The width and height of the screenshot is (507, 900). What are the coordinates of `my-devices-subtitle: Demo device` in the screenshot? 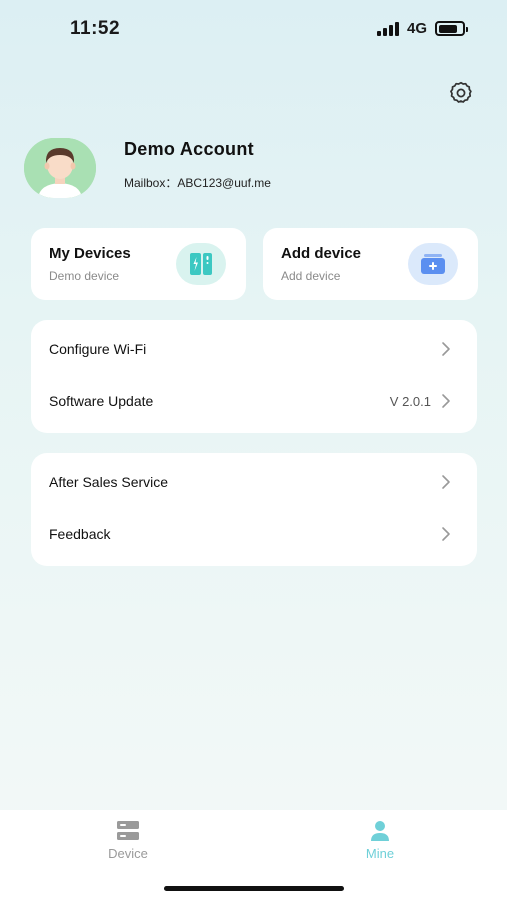 It's located at (84, 276).